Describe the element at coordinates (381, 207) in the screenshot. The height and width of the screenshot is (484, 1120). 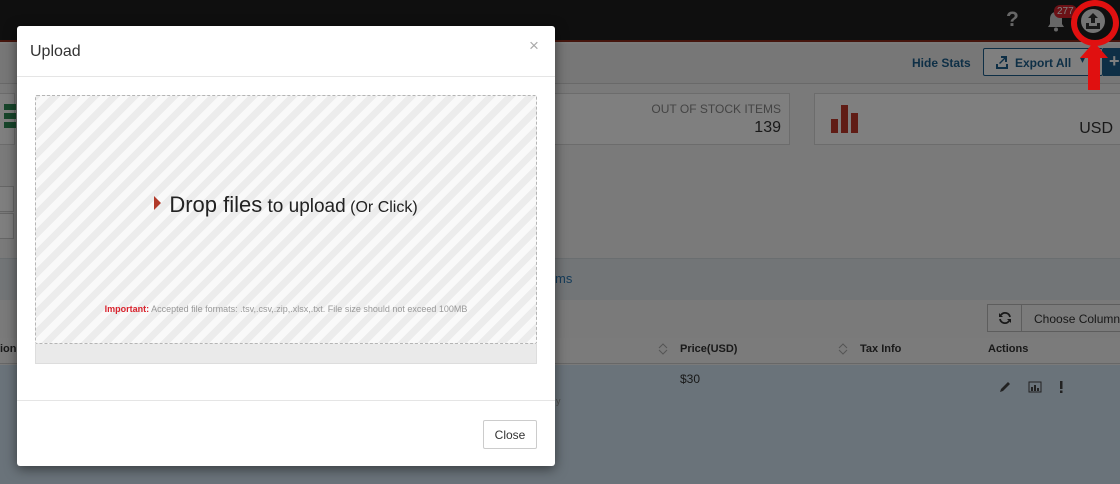
I see `or-click-text: (Or Click)` at that location.